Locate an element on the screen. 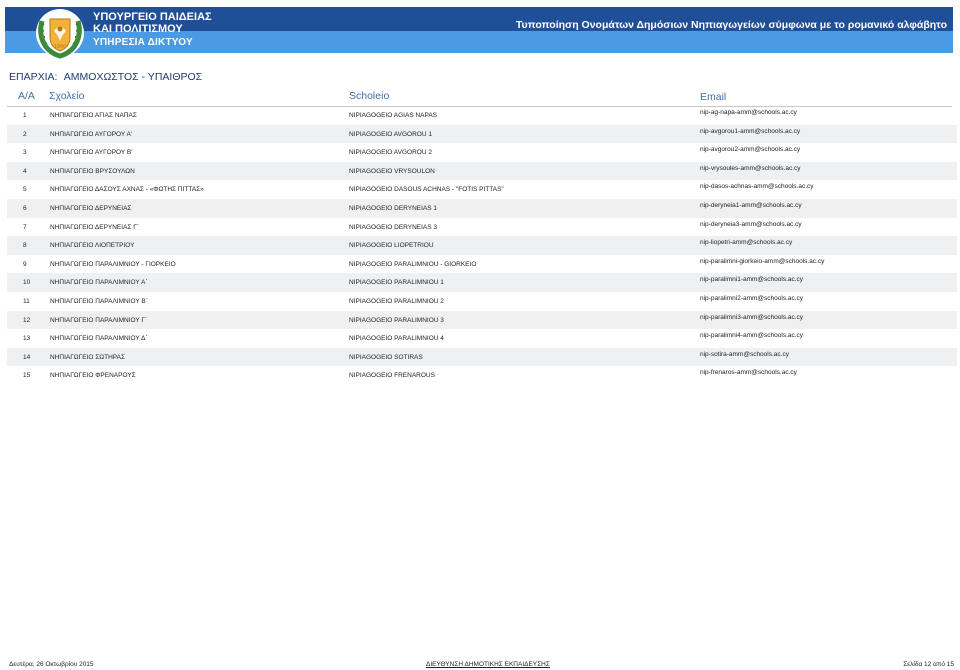  school-name: ΝΗΠΙΑΓΩΓΕΙΟ ΔΕΡΥΝΕΙΑΣ Γ΄ is located at coordinates (94, 227).